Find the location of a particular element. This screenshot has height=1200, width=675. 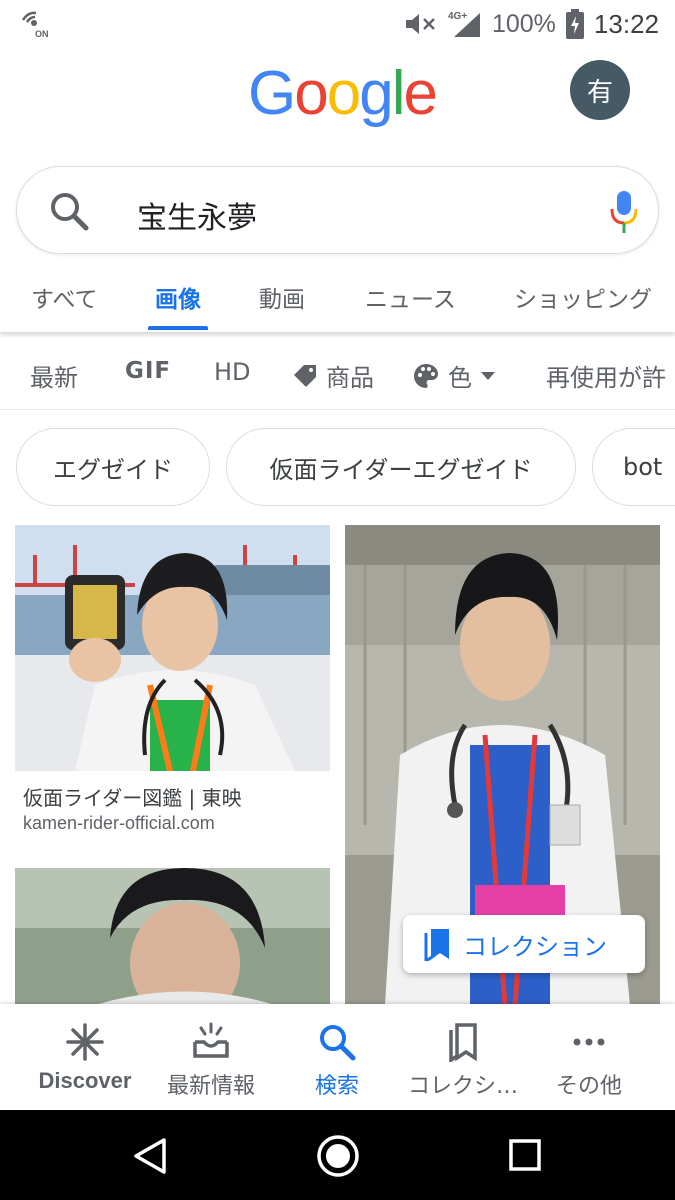

mute-icon is located at coordinates (420, 24).